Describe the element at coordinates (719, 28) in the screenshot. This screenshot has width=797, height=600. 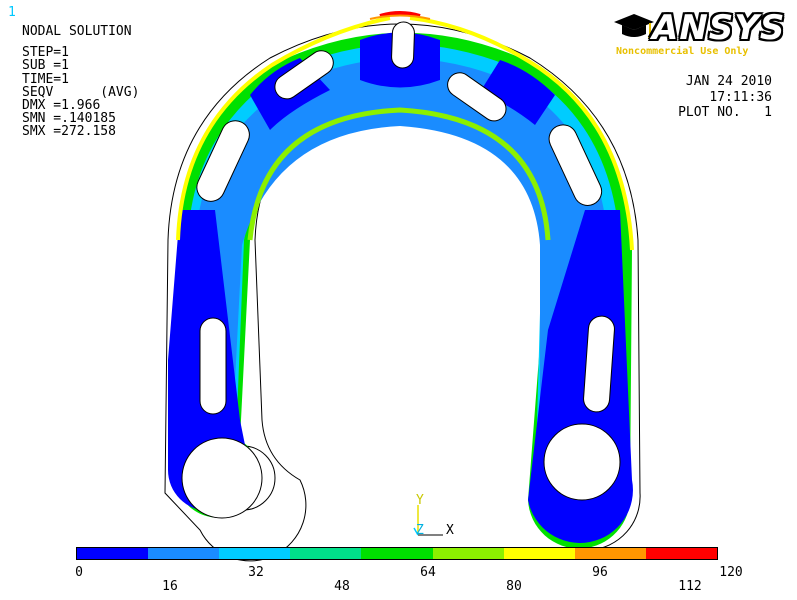
I see `logo-wordmark: ANSYS` at that location.